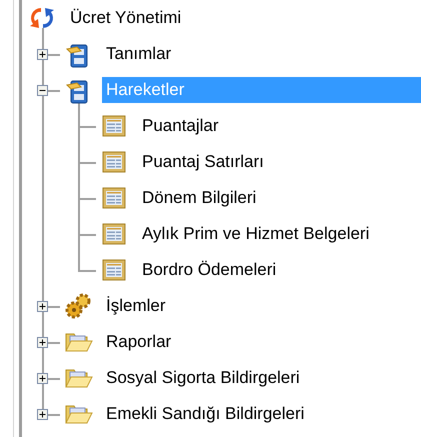 Image resolution: width=421 pixels, height=437 pixels. Describe the element at coordinates (199, 198) in the screenshot. I see `tree-item: Dönem Bilgileri` at that location.